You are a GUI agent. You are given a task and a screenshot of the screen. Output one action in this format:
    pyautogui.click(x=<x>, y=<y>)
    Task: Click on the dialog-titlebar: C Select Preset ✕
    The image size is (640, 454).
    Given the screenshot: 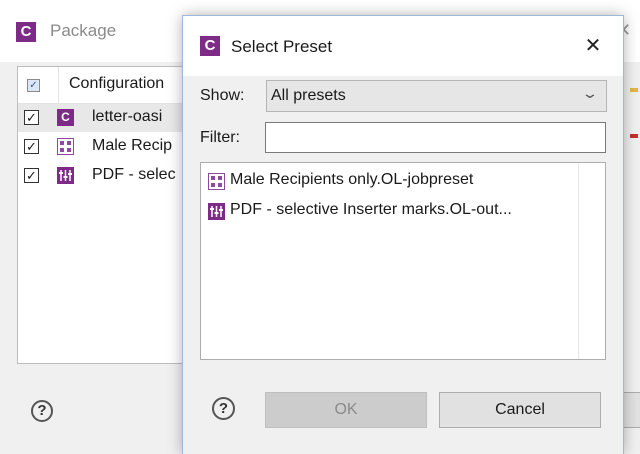 What is the action you would take?
    pyautogui.click(x=403, y=46)
    